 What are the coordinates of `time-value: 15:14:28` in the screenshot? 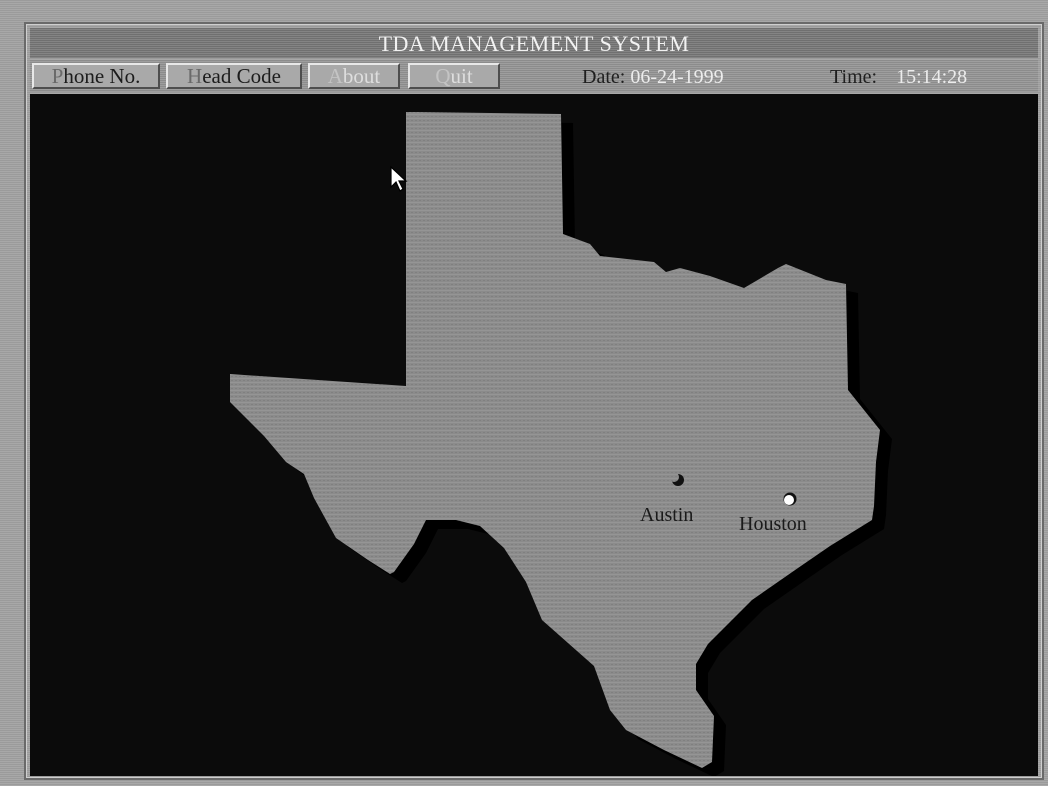 It's located at (932, 77).